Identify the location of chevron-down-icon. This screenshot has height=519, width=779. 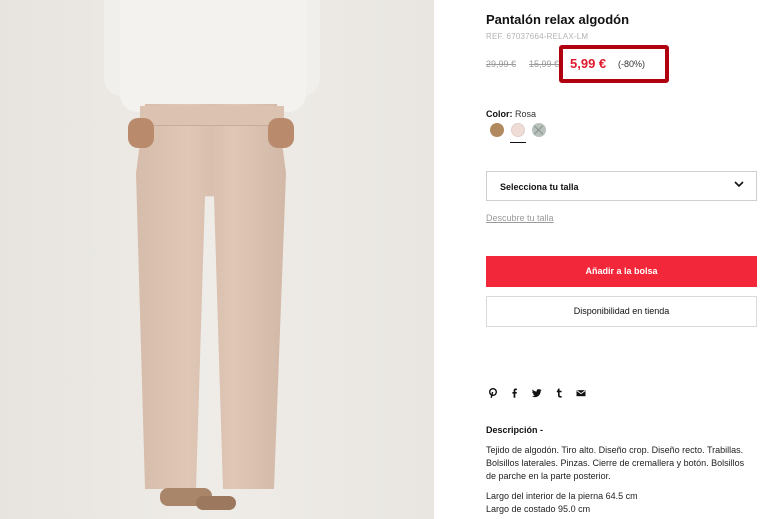
(739, 184).